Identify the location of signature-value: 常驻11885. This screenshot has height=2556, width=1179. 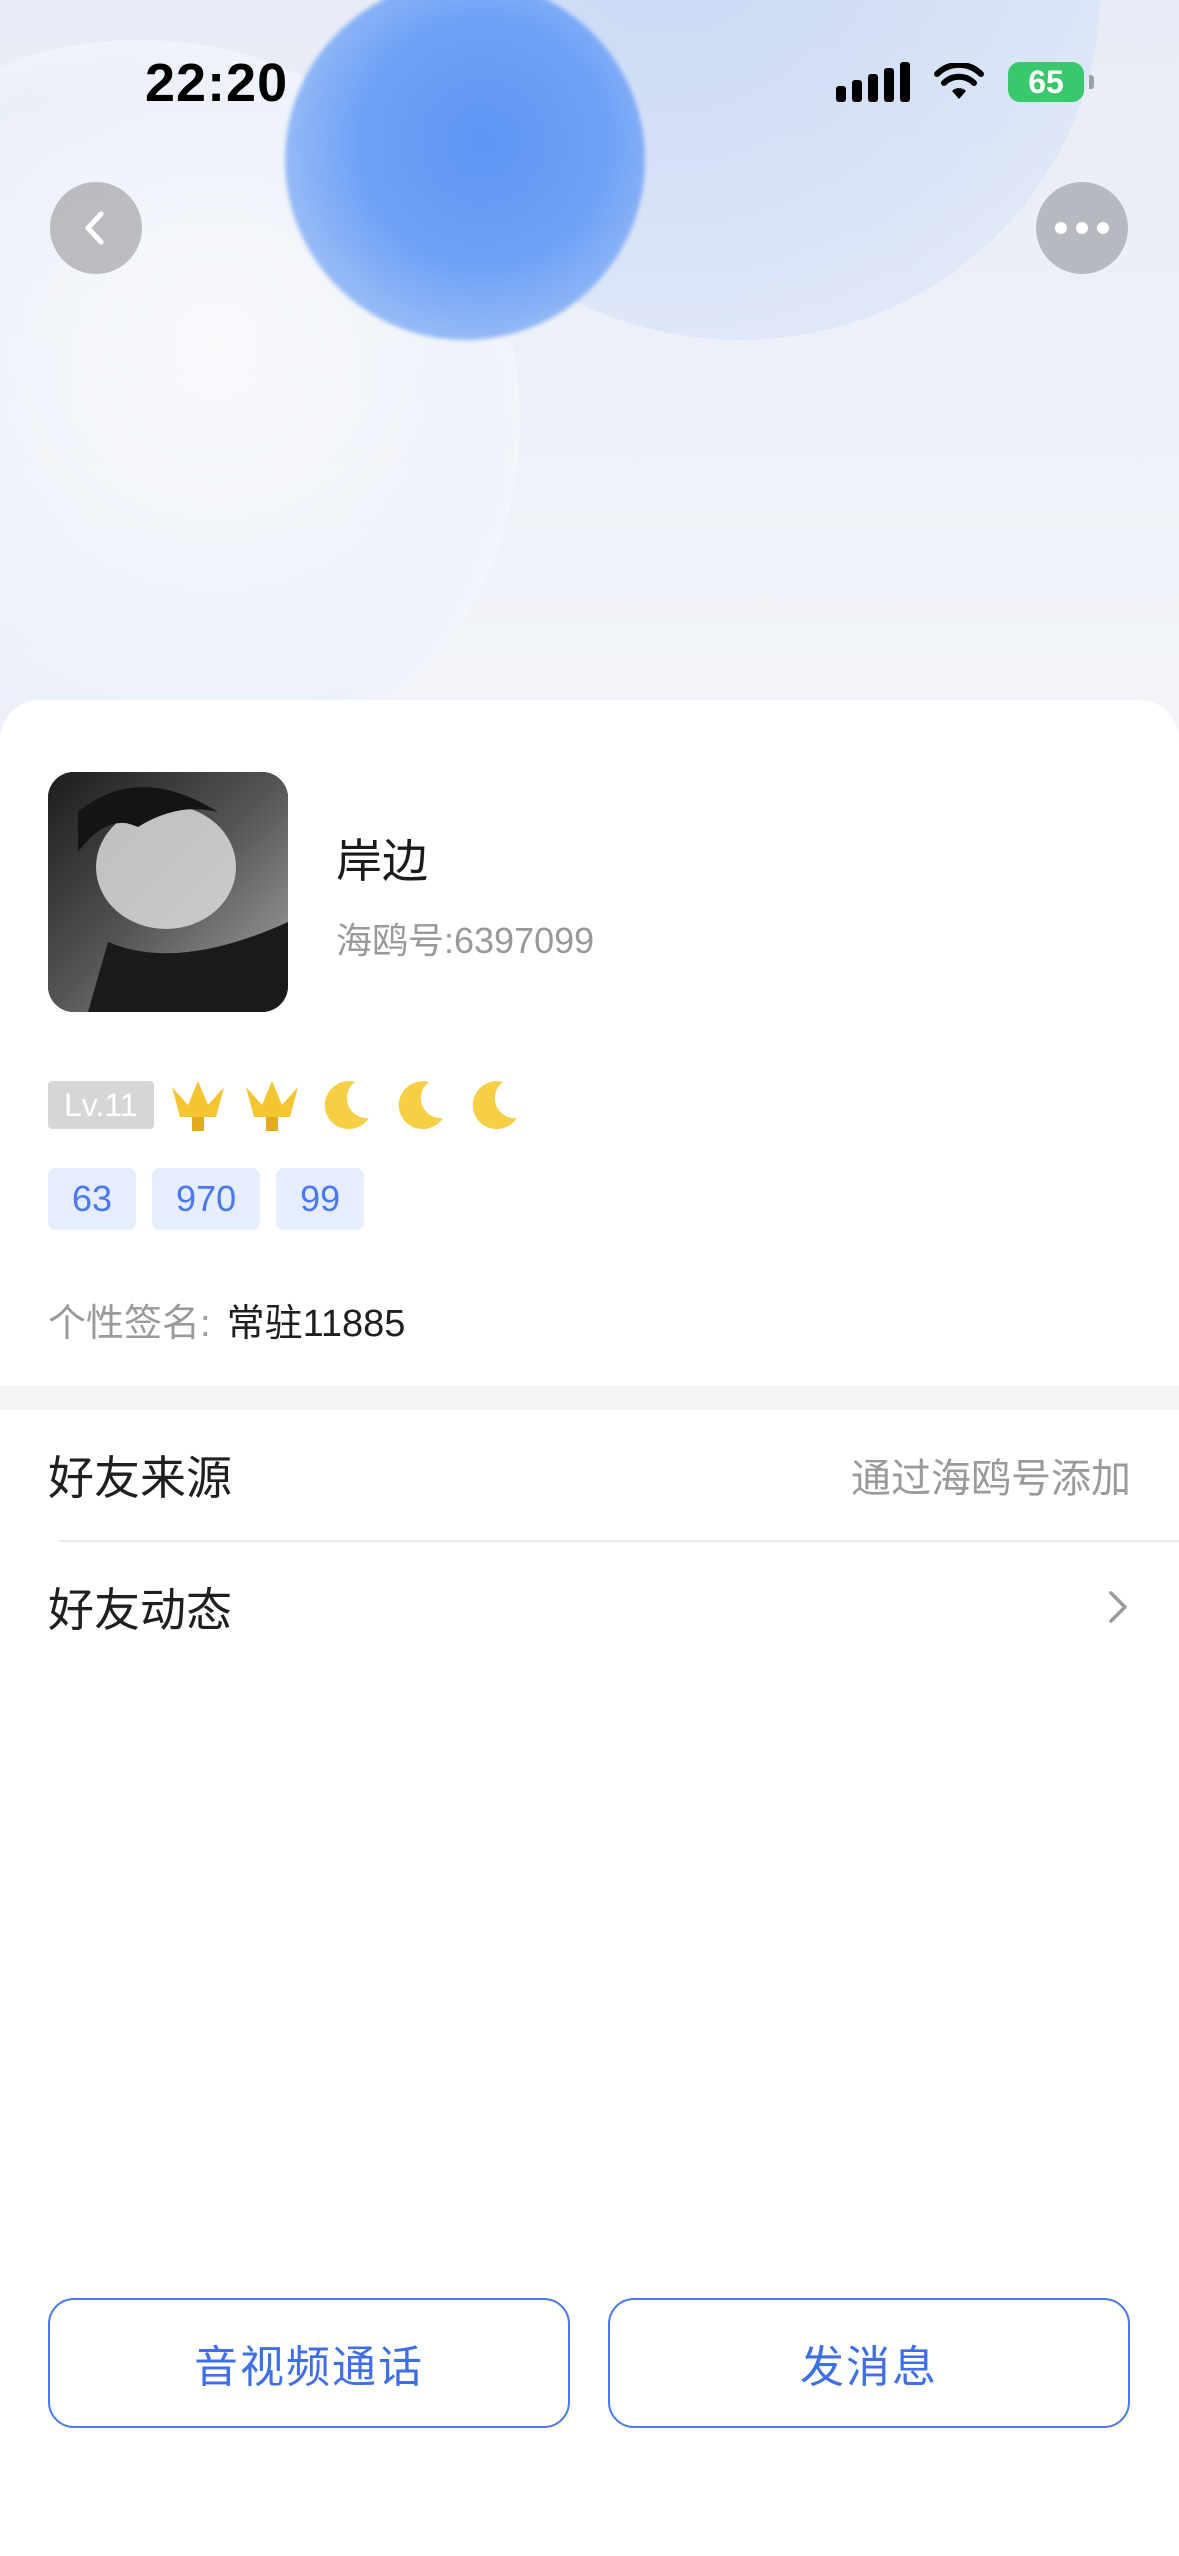
(316, 1324).